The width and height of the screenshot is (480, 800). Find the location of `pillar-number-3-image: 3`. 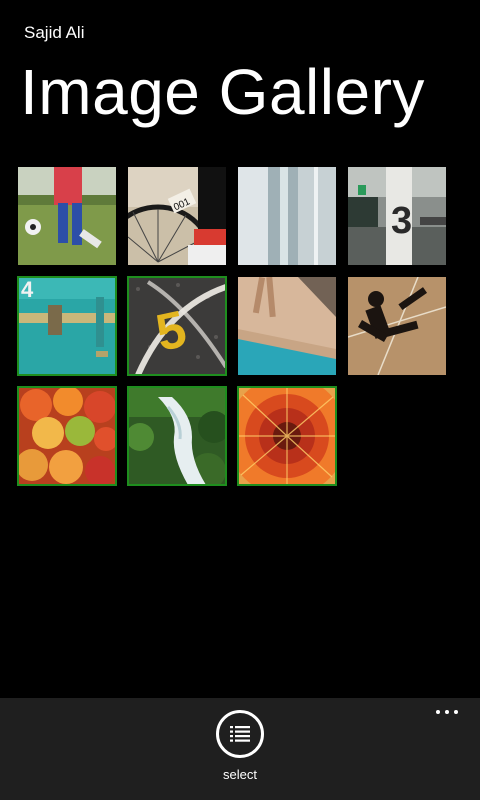

pillar-number-3-image: 3 is located at coordinates (397, 216).